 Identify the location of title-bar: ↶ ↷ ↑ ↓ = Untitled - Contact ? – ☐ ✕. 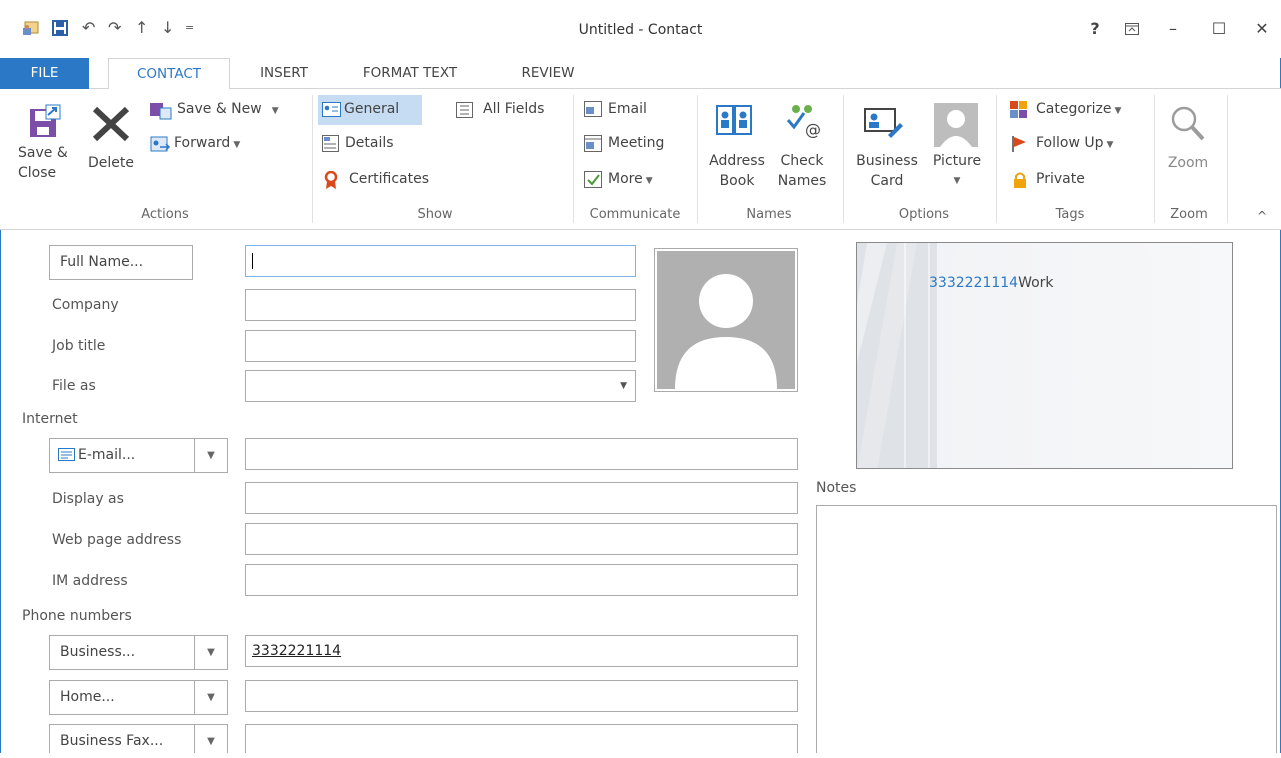
(640, 29).